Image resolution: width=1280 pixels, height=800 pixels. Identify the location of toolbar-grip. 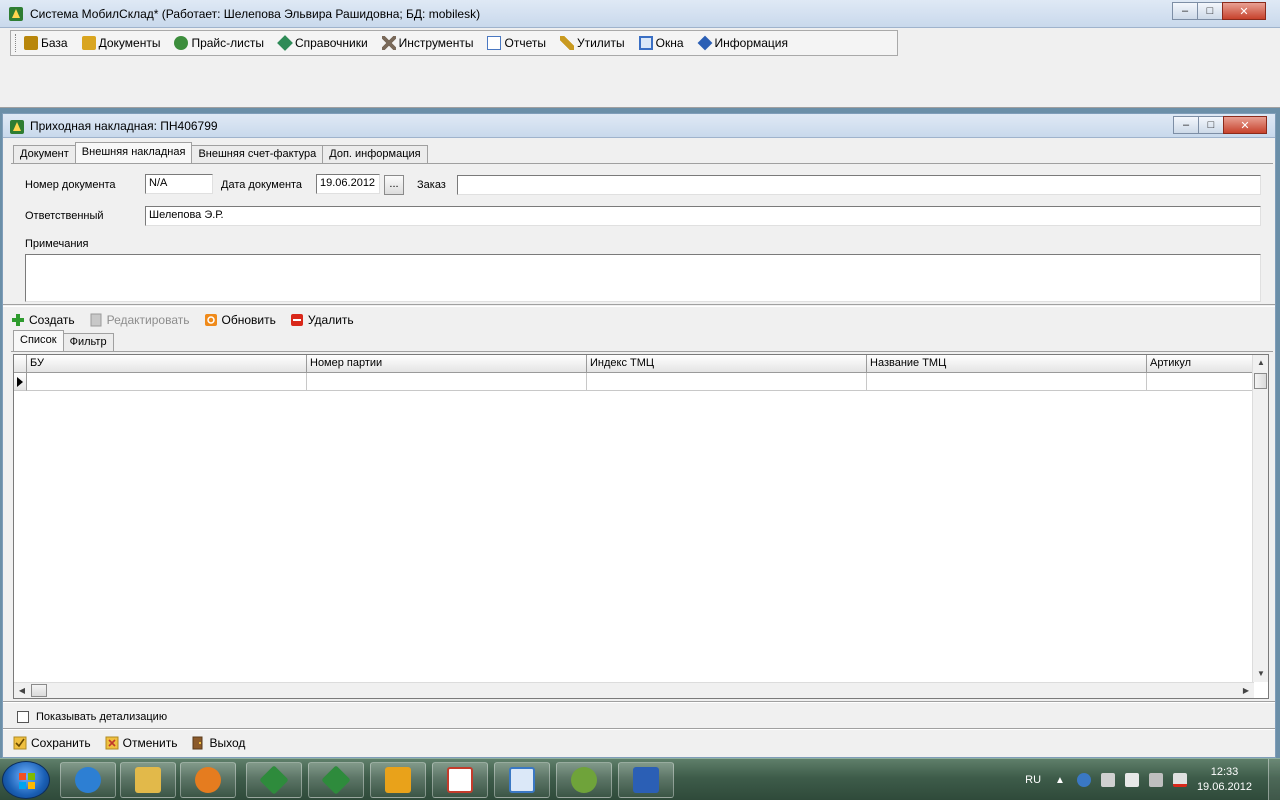
(16, 43).